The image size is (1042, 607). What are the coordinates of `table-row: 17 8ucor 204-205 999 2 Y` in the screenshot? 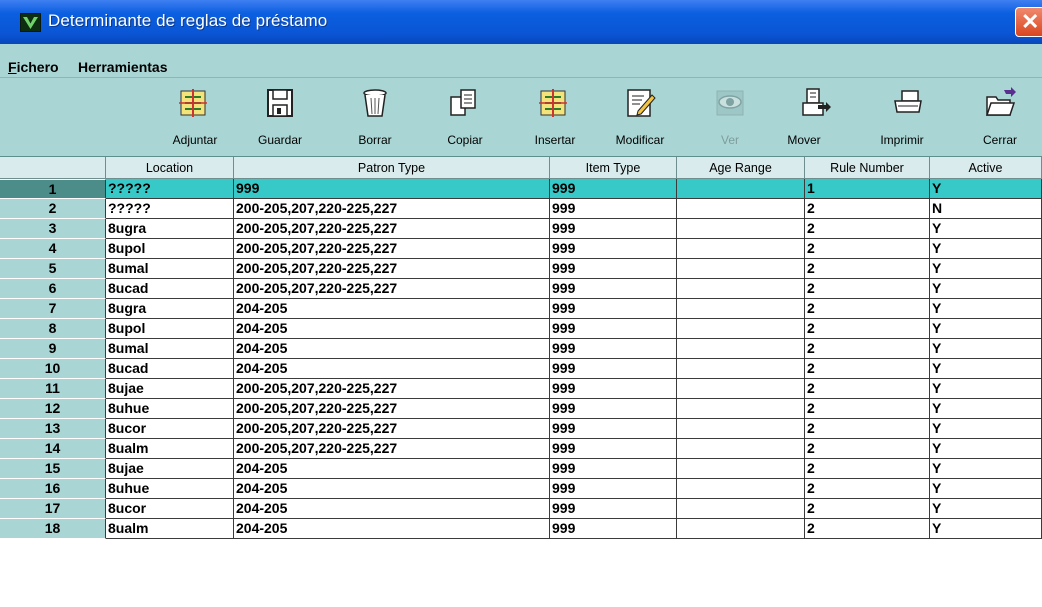 It's located at (521, 509).